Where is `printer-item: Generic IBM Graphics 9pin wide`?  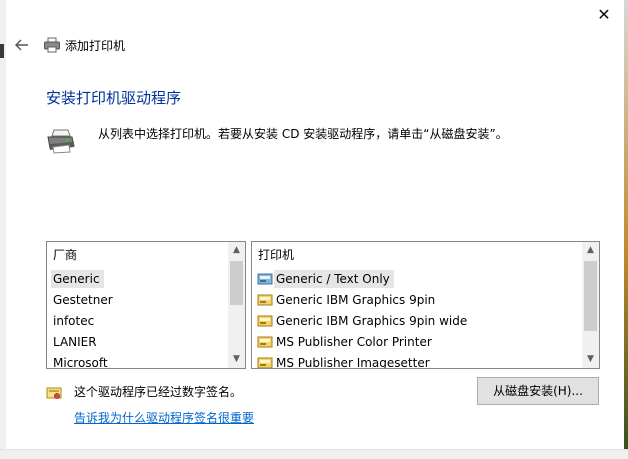
printer-item: Generic IBM Graphics 9pin wide is located at coordinates (417, 321).